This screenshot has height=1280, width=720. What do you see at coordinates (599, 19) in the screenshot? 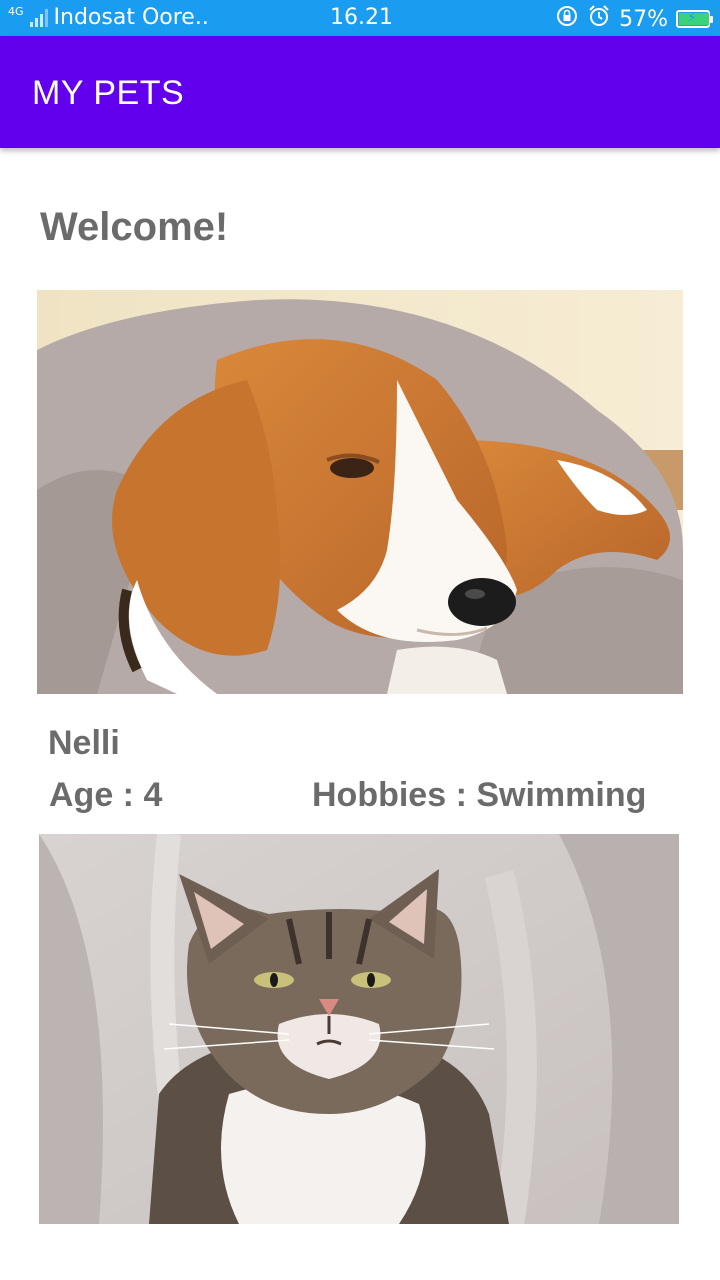
I see `alarm-icon` at bounding box center [599, 19].